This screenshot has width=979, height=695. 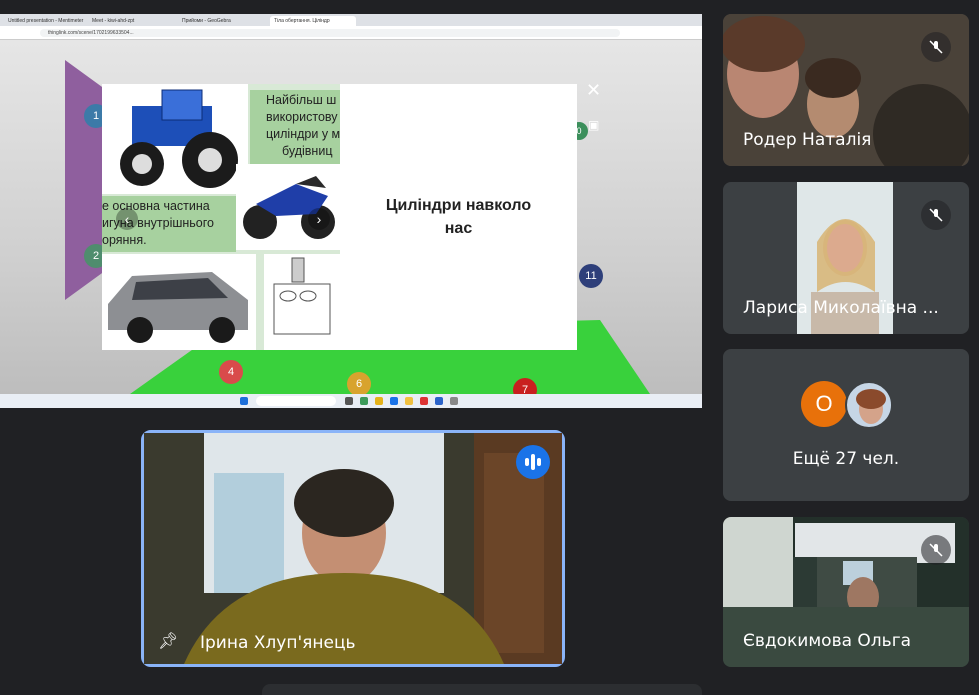 I want to click on slide-text-line: будівниц, so click(x=307, y=151).